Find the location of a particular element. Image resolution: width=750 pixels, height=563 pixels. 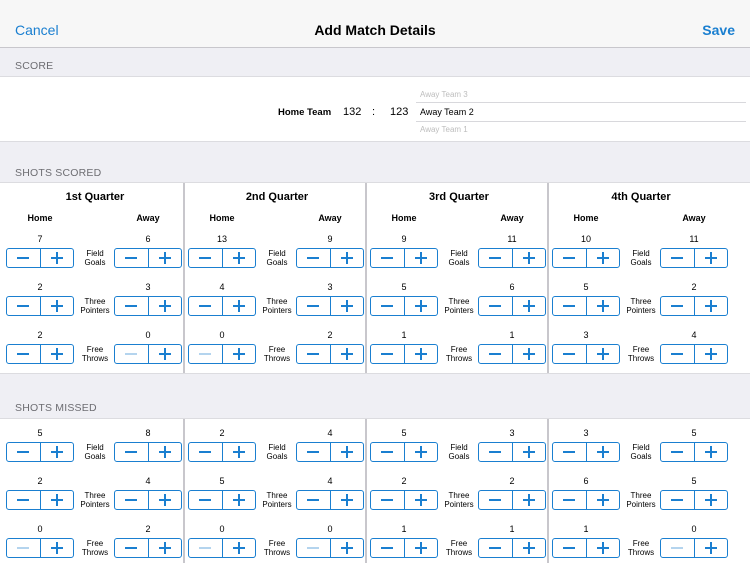

save-button: Save is located at coordinates (718, 30).